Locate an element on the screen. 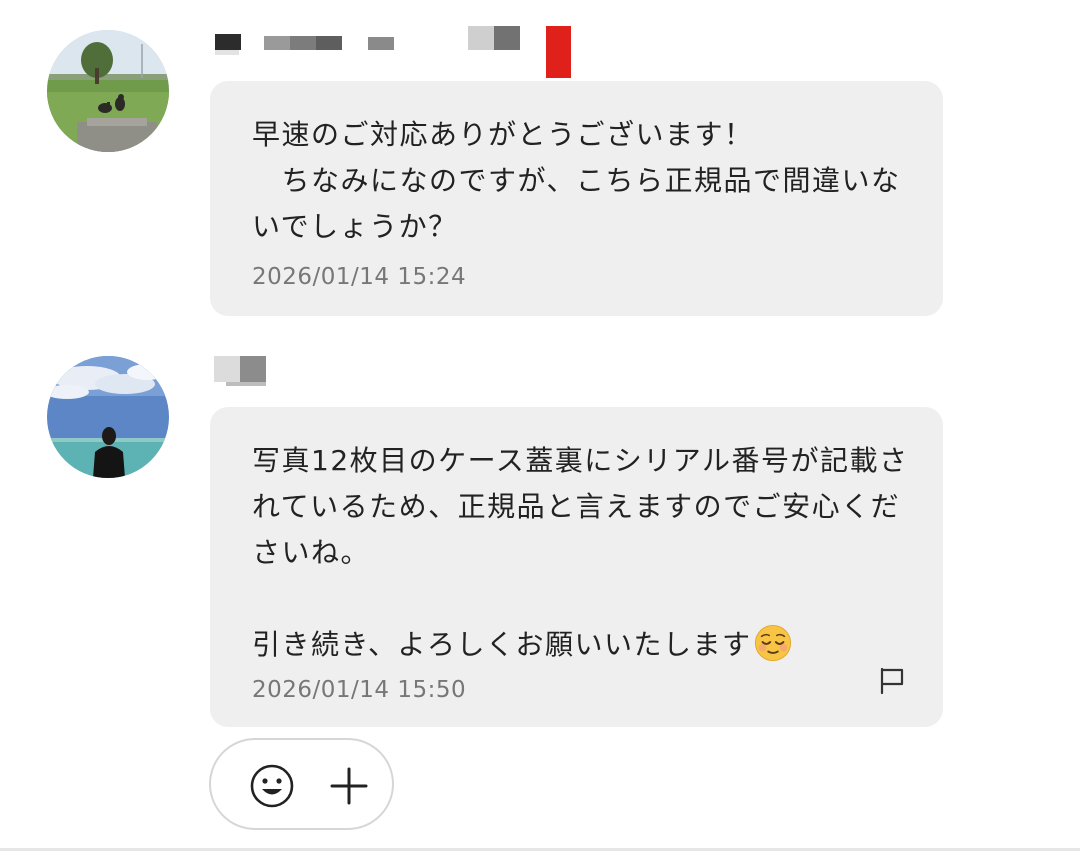  emoji-reaction-button is located at coordinates (272, 786).